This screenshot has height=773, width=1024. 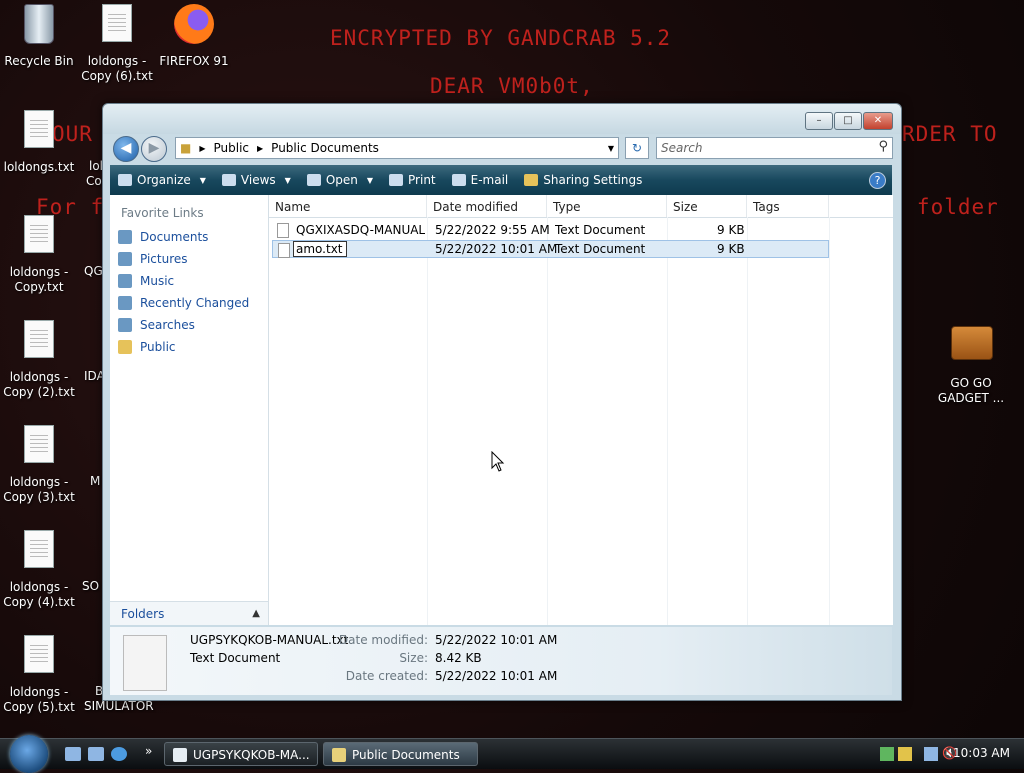 What do you see at coordinates (125, 237) in the screenshot?
I see `documents-icon` at bounding box center [125, 237].